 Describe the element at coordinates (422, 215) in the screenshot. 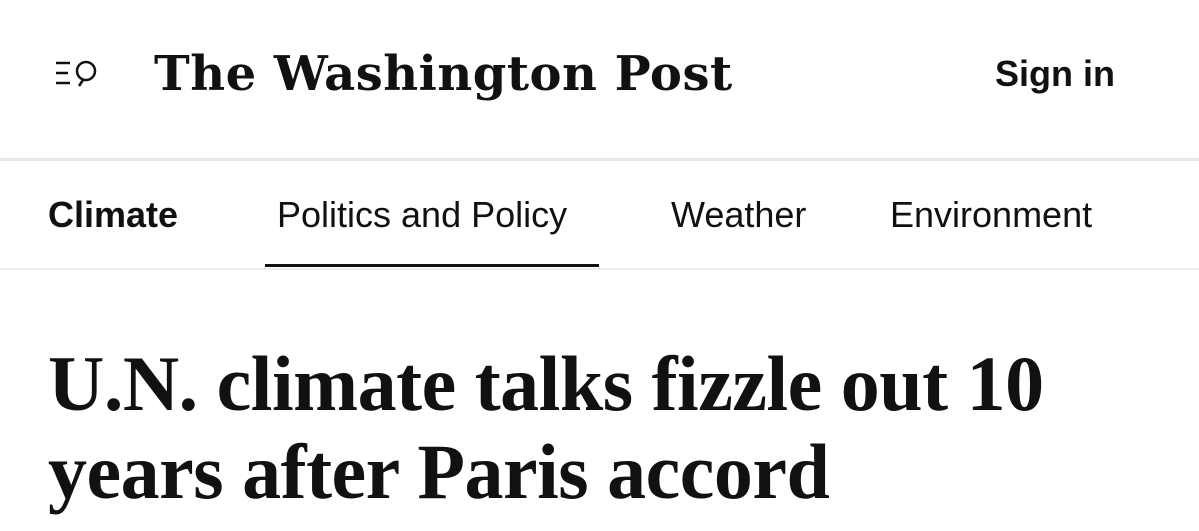

I see `subnav-item-politics-and-policy: Politics and Policy` at that location.